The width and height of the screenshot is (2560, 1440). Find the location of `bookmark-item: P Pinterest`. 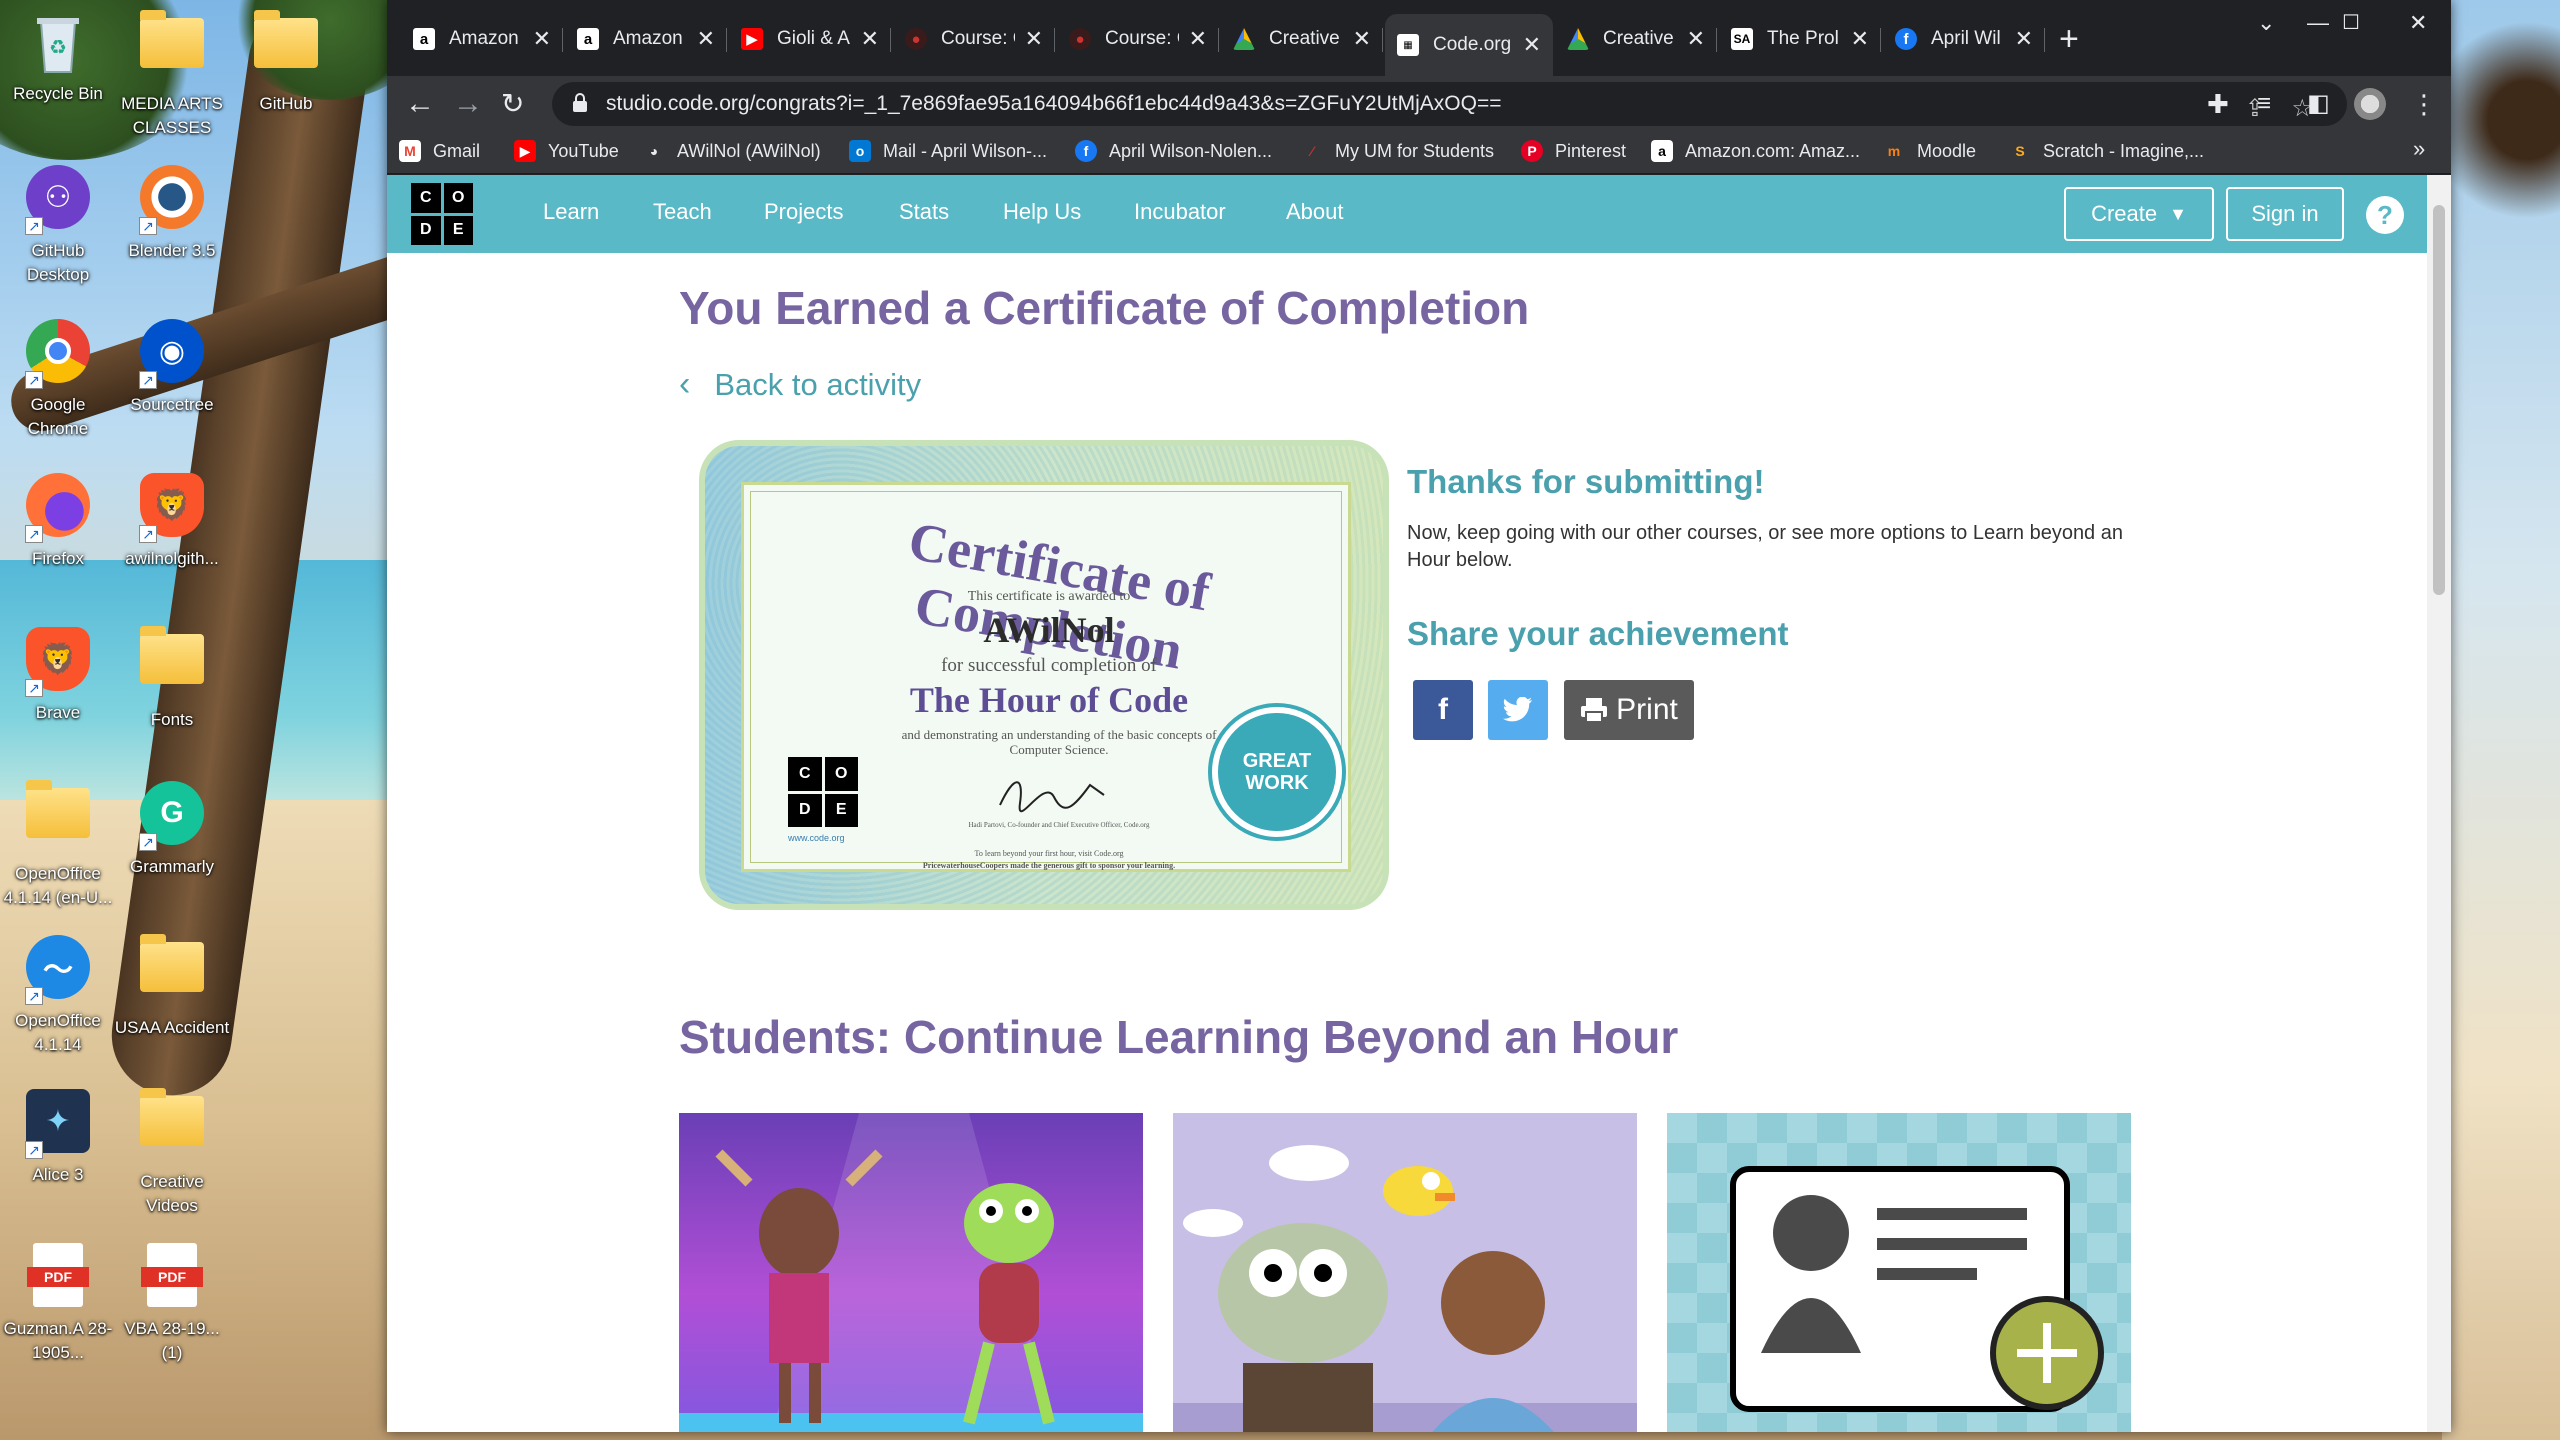

bookmark-item: P Pinterest is located at coordinates (1573, 151).